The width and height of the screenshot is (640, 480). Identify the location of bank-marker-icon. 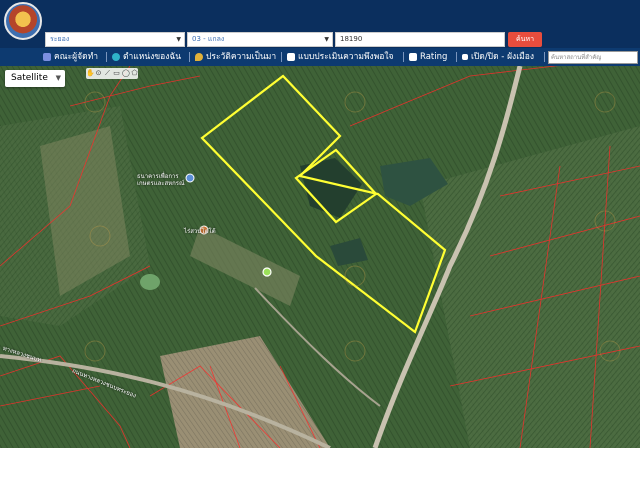
(190, 178).